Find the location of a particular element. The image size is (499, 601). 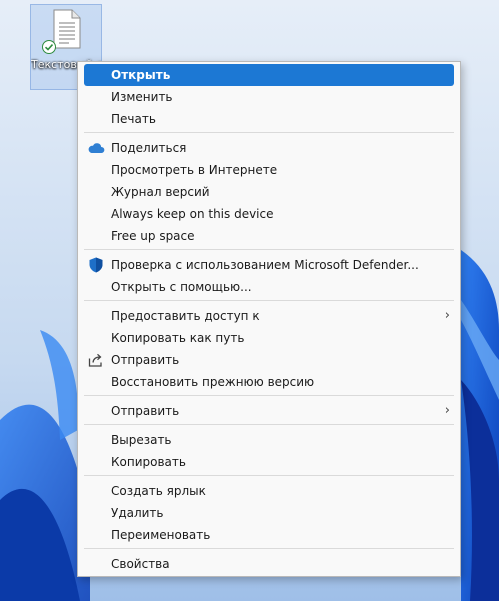

menu-item-cut: Вырезать is located at coordinates (269, 440).